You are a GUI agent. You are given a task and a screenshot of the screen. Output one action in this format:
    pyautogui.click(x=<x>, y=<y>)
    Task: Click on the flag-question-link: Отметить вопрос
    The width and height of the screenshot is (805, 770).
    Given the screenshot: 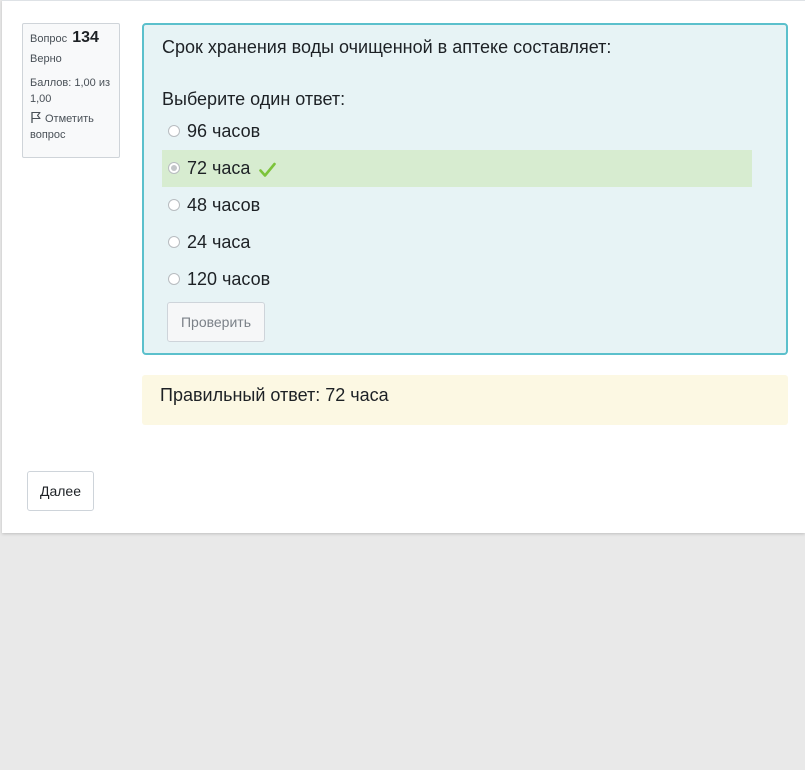 What is the action you would take?
    pyautogui.click(x=71, y=127)
    